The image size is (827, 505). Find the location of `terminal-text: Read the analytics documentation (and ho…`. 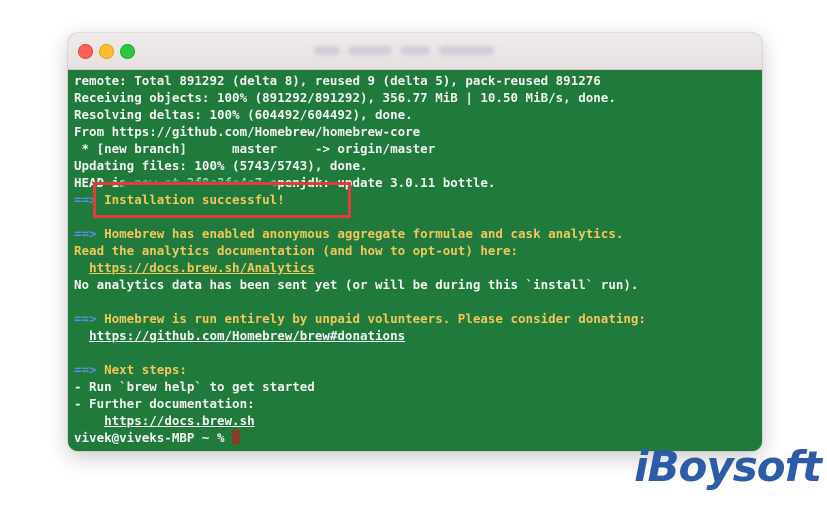

terminal-text: Read the analytics documentation (and ho… is located at coordinates (296, 250).